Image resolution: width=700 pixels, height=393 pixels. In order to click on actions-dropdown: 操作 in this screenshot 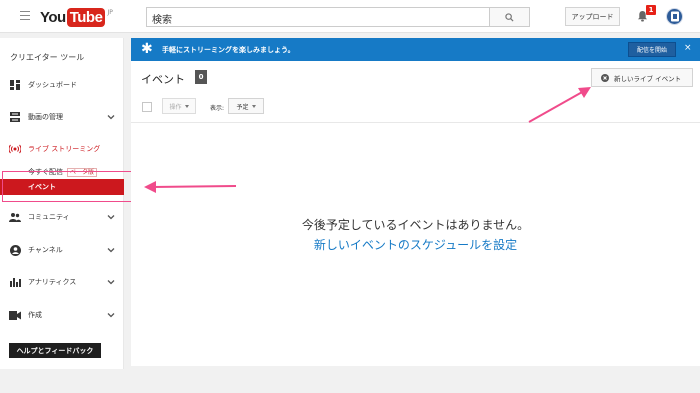, I will do `click(179, 106)`.